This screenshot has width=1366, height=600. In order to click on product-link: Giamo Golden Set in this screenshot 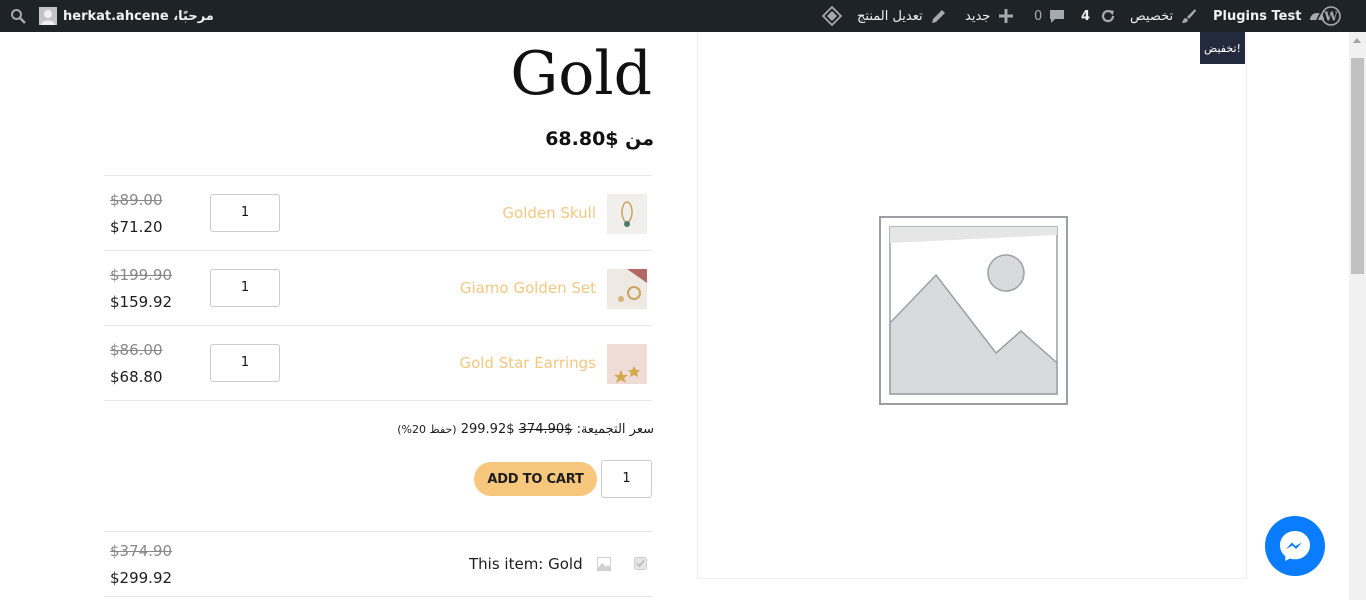, I will do `click(528, 288)`.